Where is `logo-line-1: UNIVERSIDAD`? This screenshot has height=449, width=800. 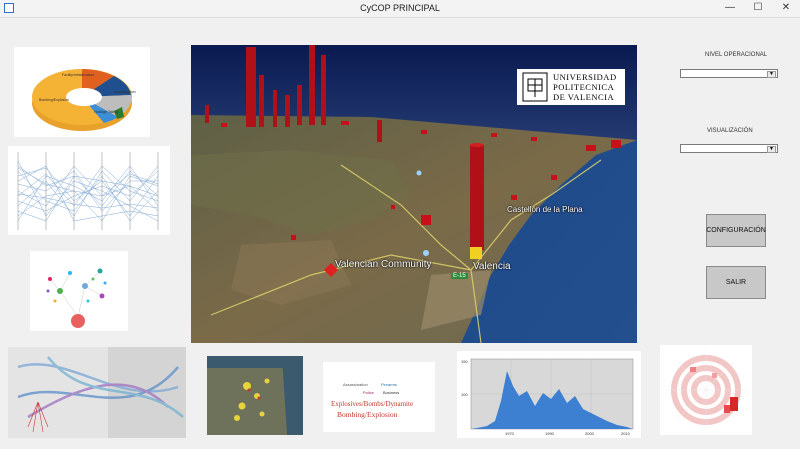 logo-line-1: UNIVERSIDAD is located at coordinates (585, 77).